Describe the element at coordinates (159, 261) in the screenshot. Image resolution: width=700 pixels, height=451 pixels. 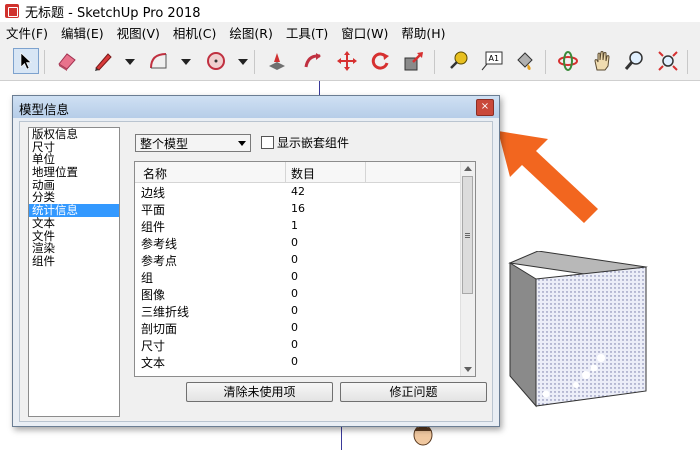
I see `row-name: 参考点` at that location.